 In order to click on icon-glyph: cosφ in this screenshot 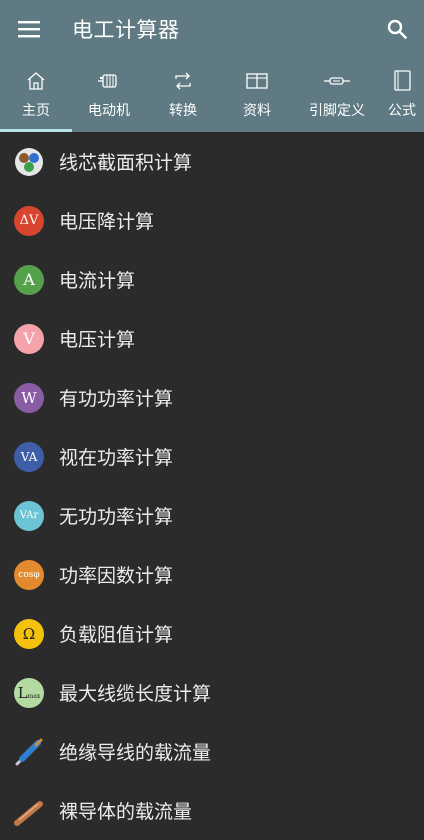, I will do `click(29, 574)`.